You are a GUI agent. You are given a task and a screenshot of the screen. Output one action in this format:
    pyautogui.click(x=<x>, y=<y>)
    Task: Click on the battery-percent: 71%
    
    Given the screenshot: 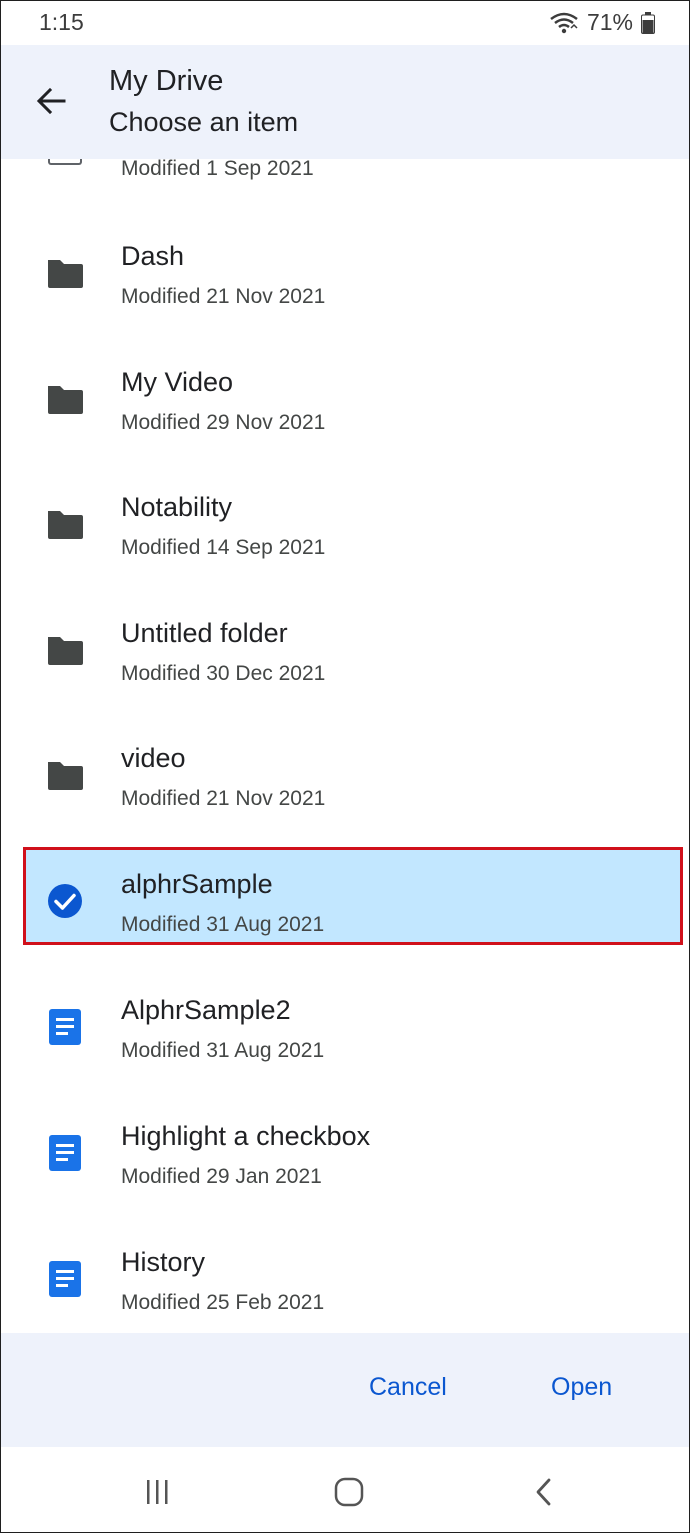 What is the action you would take?
    pyautogui.click(x=609, y=22)
    